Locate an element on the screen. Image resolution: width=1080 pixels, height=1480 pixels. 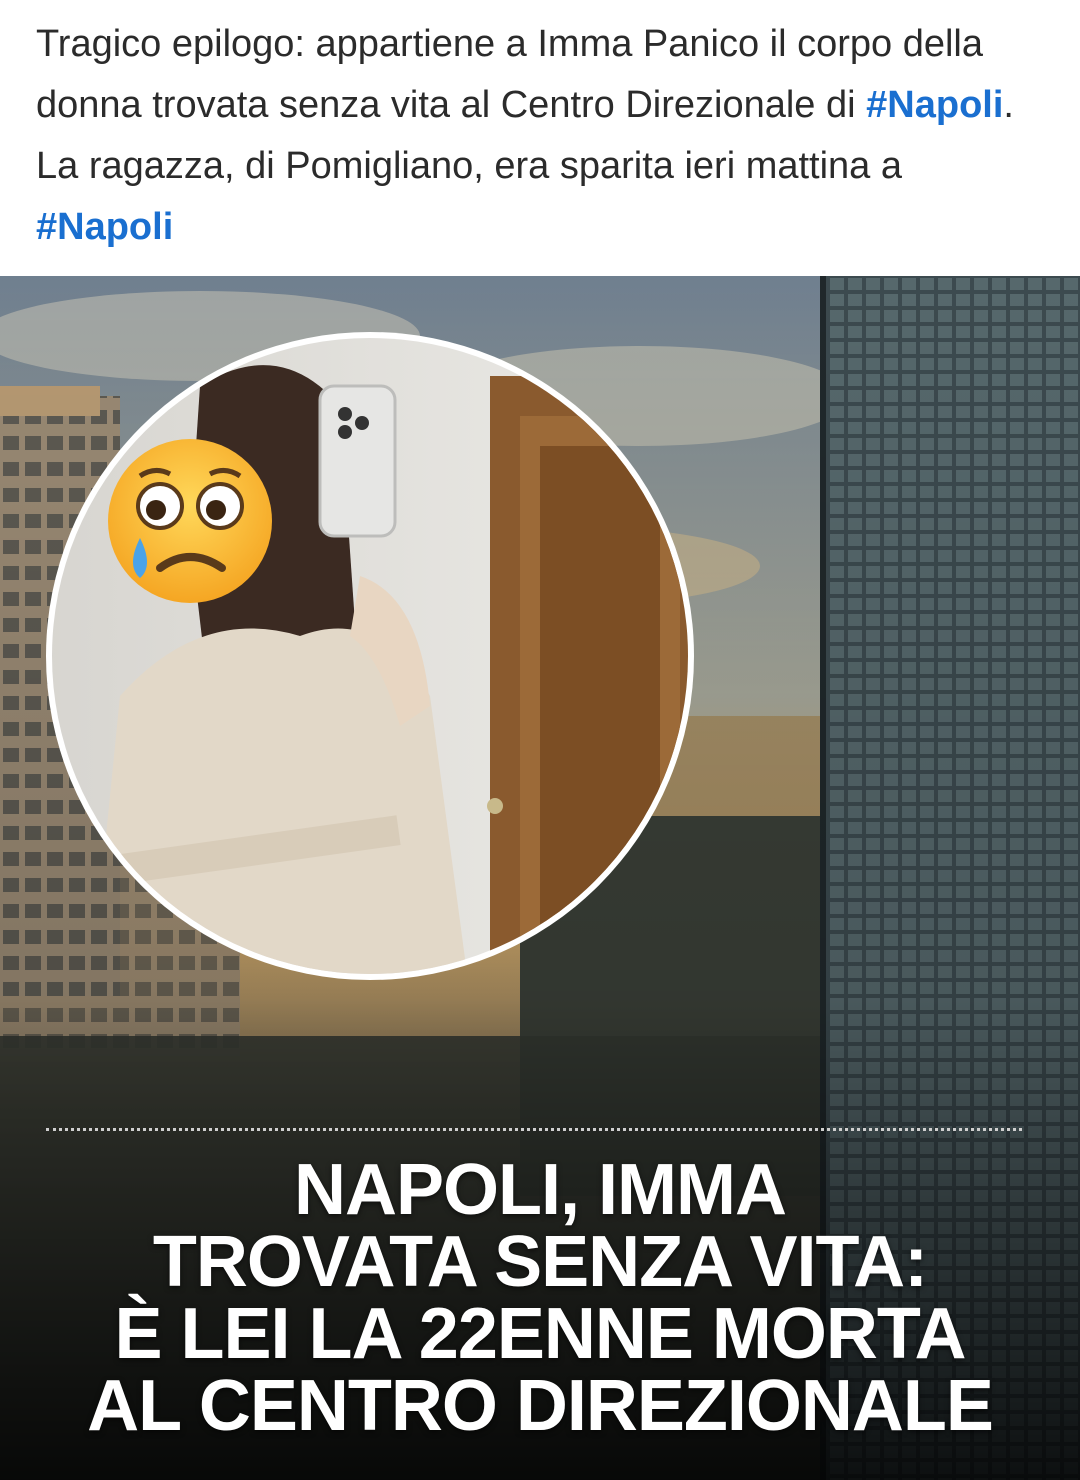
headline-line: TROVATA SENZA VITA: is located at coordinates (540, 1262).